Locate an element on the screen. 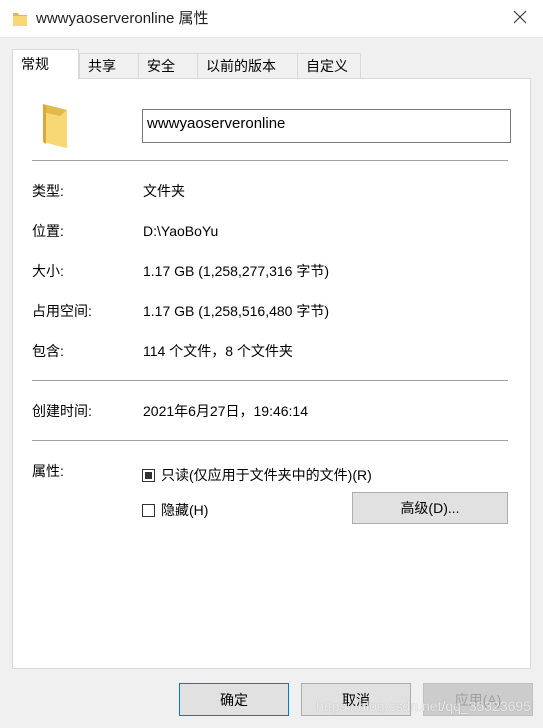 Image resolution: width=543 pixels, height=728 pixels. readonly-checkbox-row: 只读(仅应用于文件夹中的文件)(R) is located at coordinates (257, 475).